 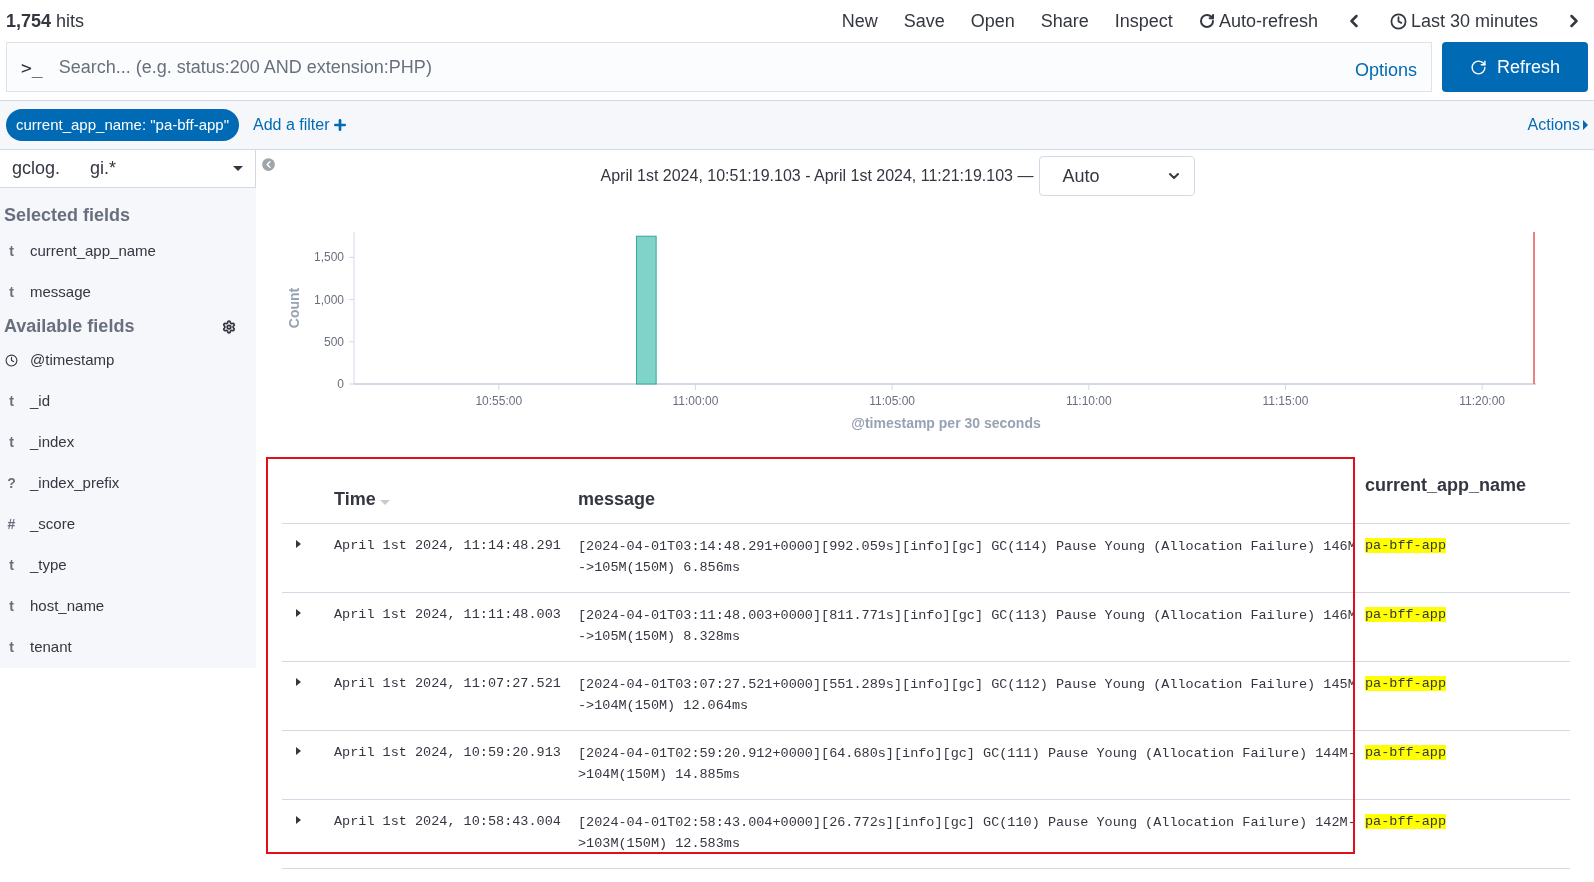 I want to click on settings-icon, so click(x=229, y=326).